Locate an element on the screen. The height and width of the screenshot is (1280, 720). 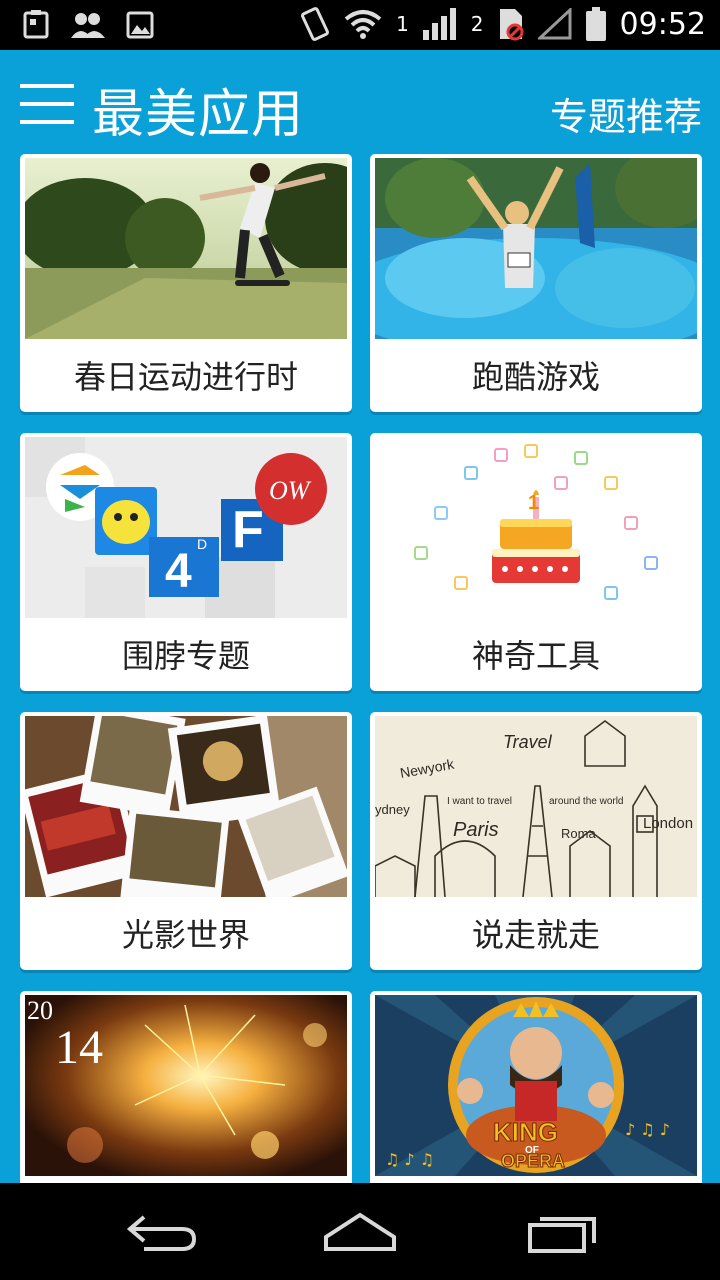
back-icon is located at coordinates (164, 1232).